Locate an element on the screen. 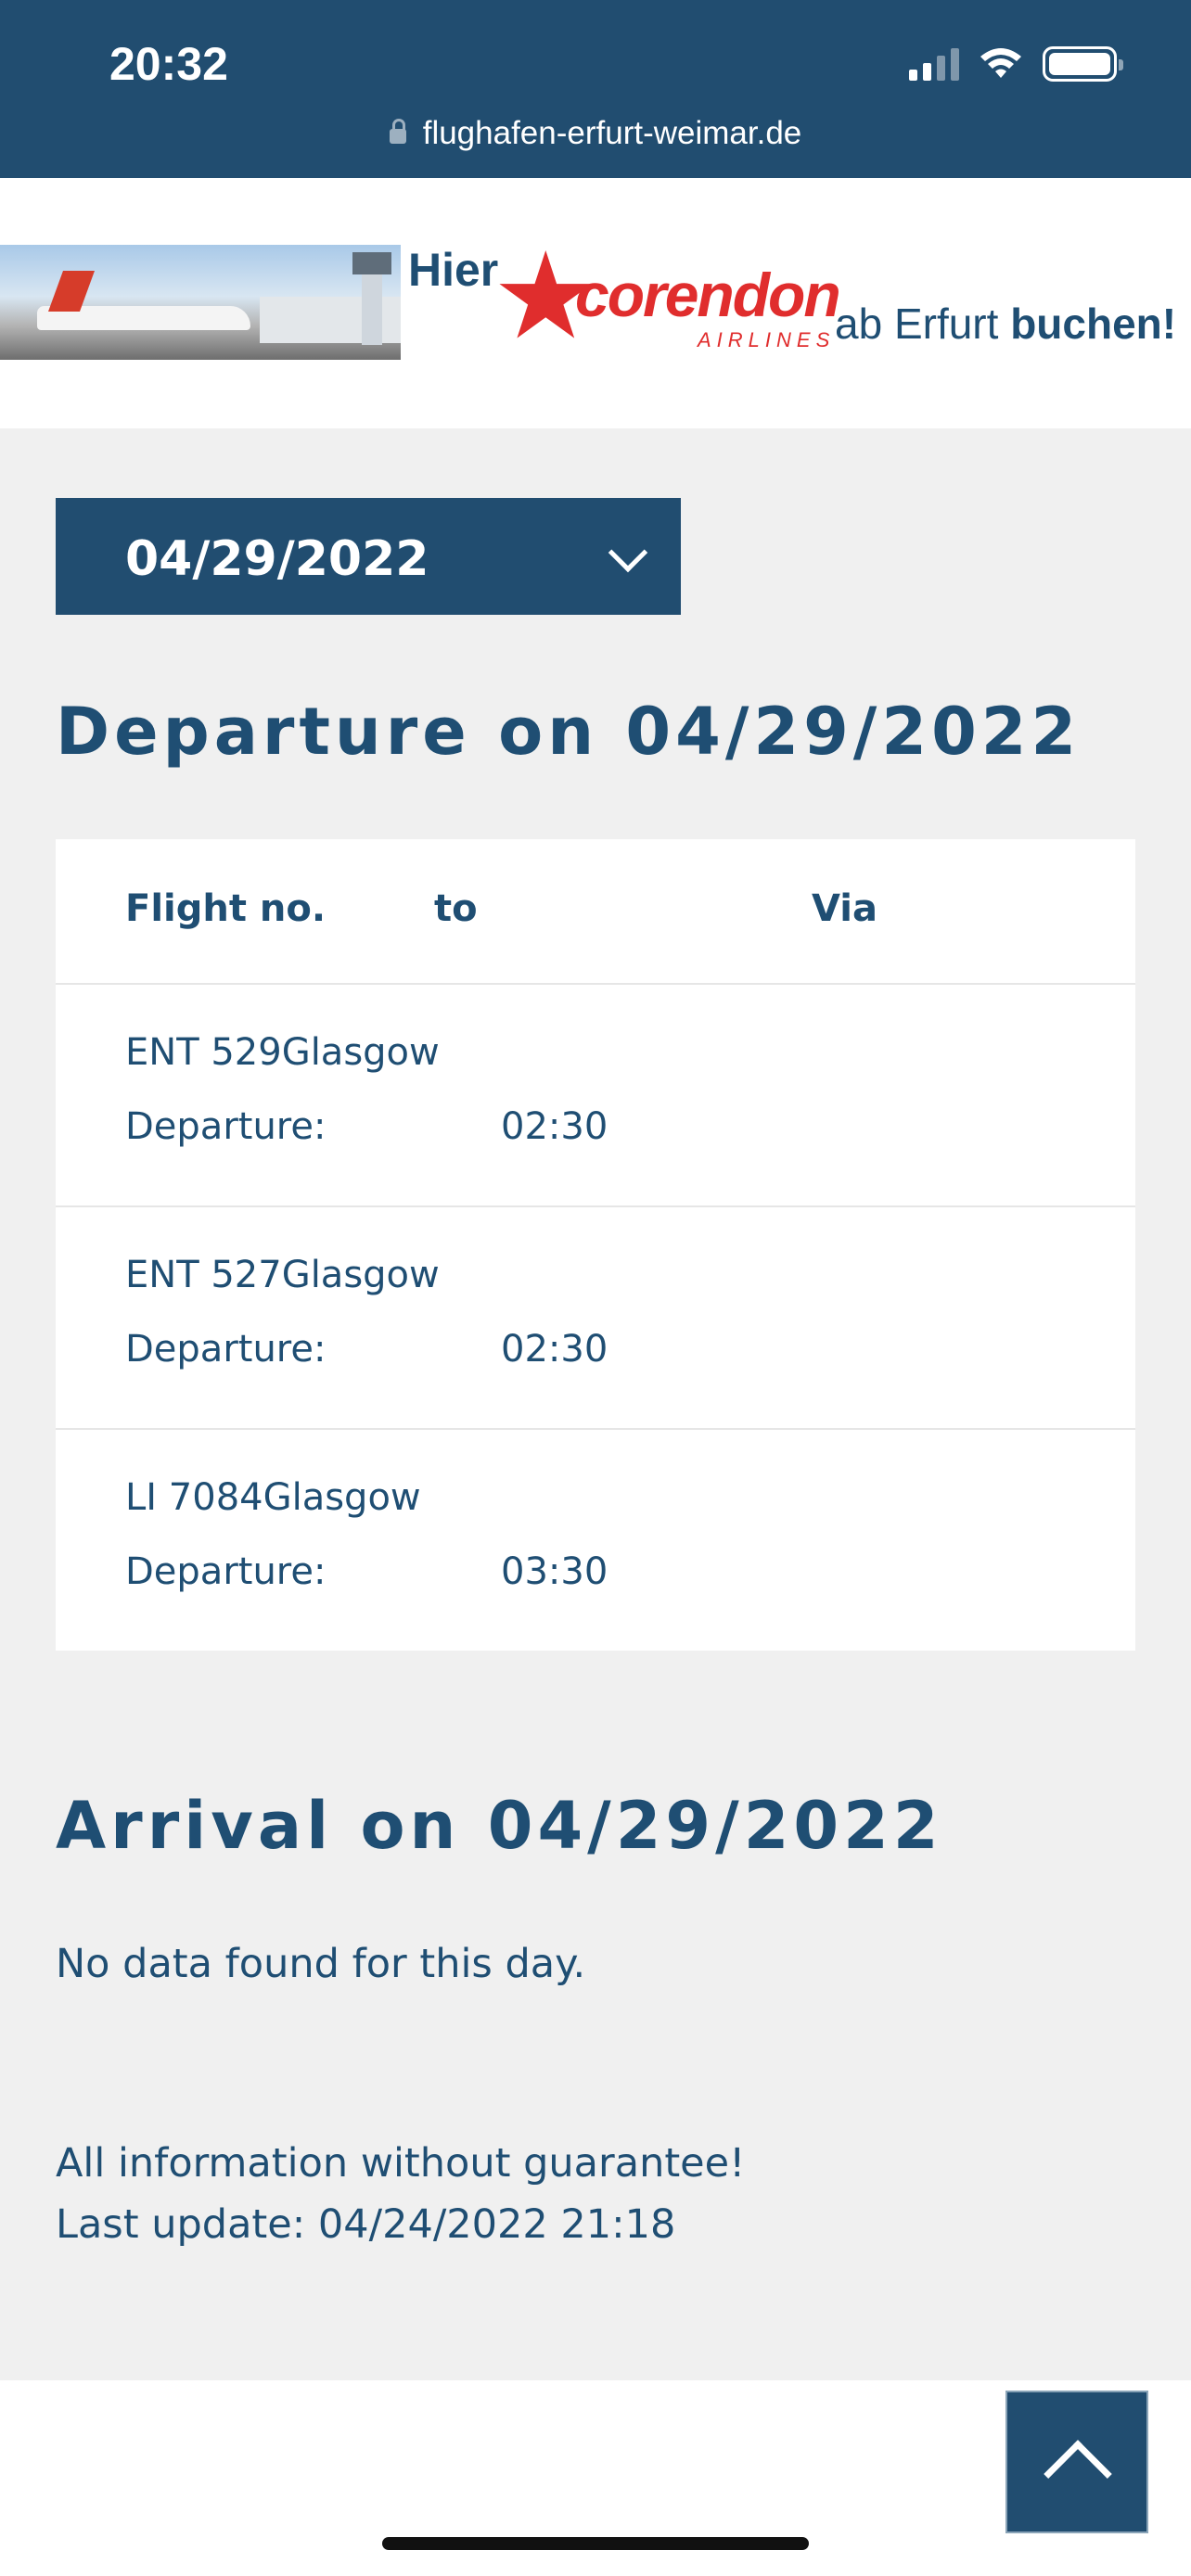 The image size is (1191, 2576). chevron-up-icon is located at coordinates (1078, 2474).